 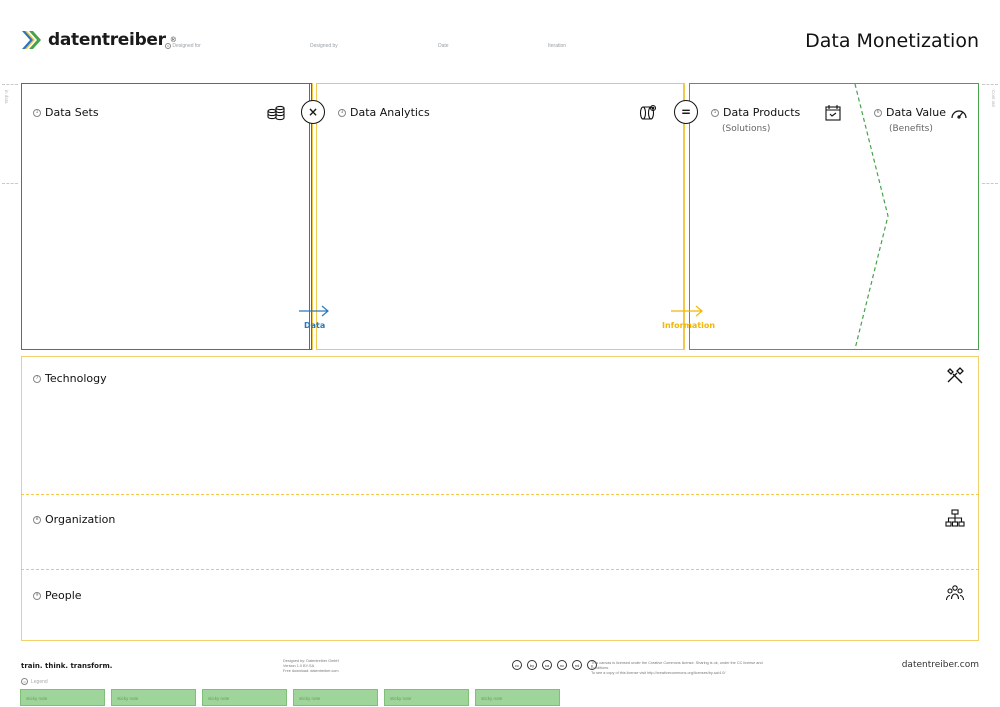 What do you see at coordinates (63, 595) in the screenshot?
I see `people-title: People` at bounding box center [63, 595].